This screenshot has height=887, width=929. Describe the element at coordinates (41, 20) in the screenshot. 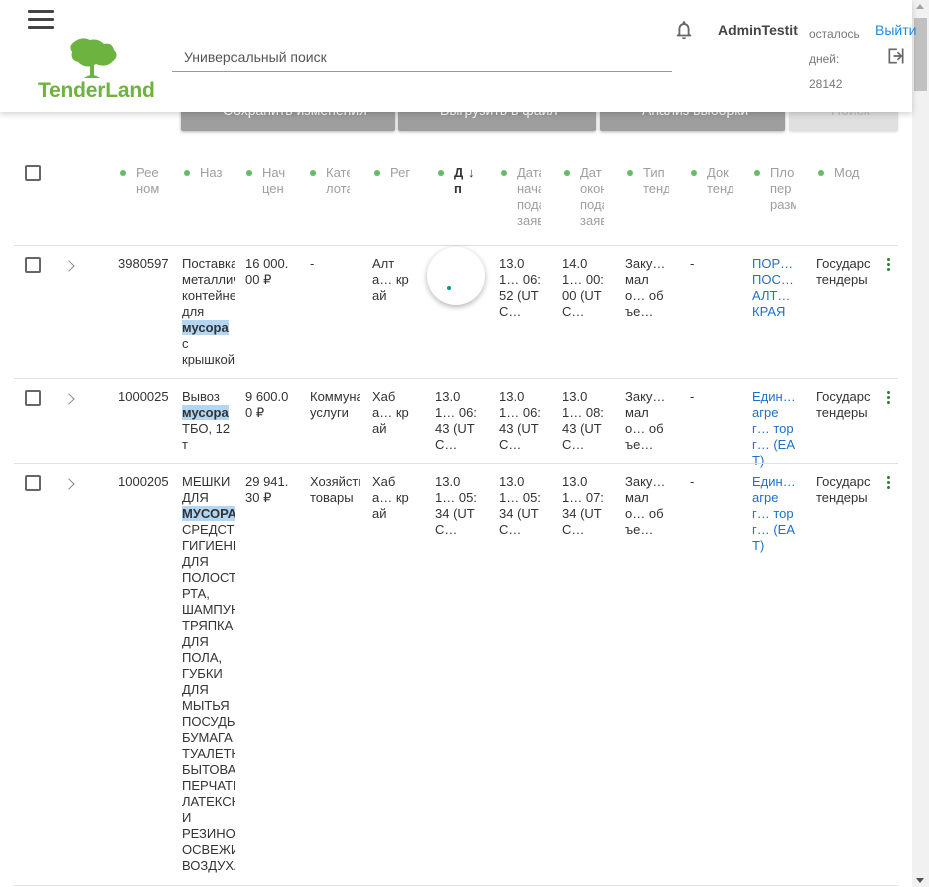

I see `menu-icon` at that location.